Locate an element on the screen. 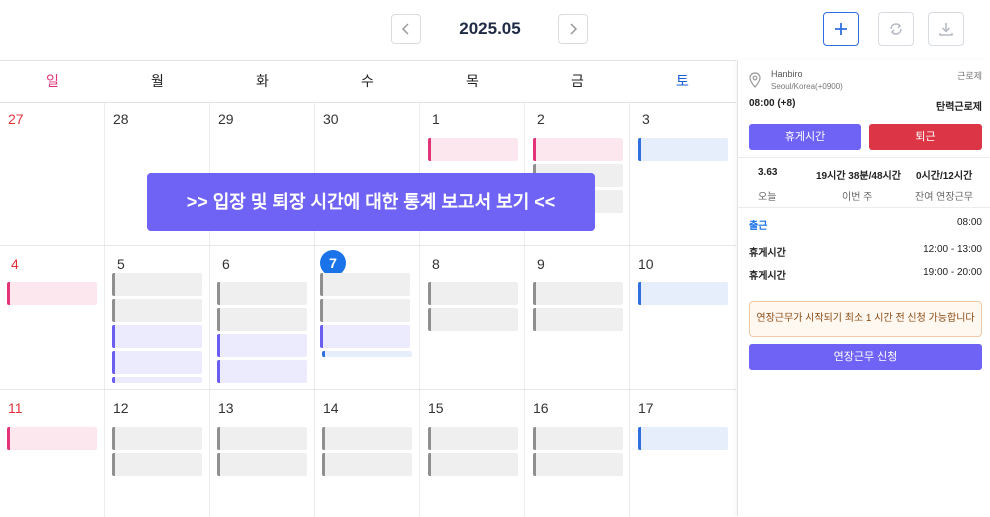  prev-month-button is located at coordinates (406, 29).